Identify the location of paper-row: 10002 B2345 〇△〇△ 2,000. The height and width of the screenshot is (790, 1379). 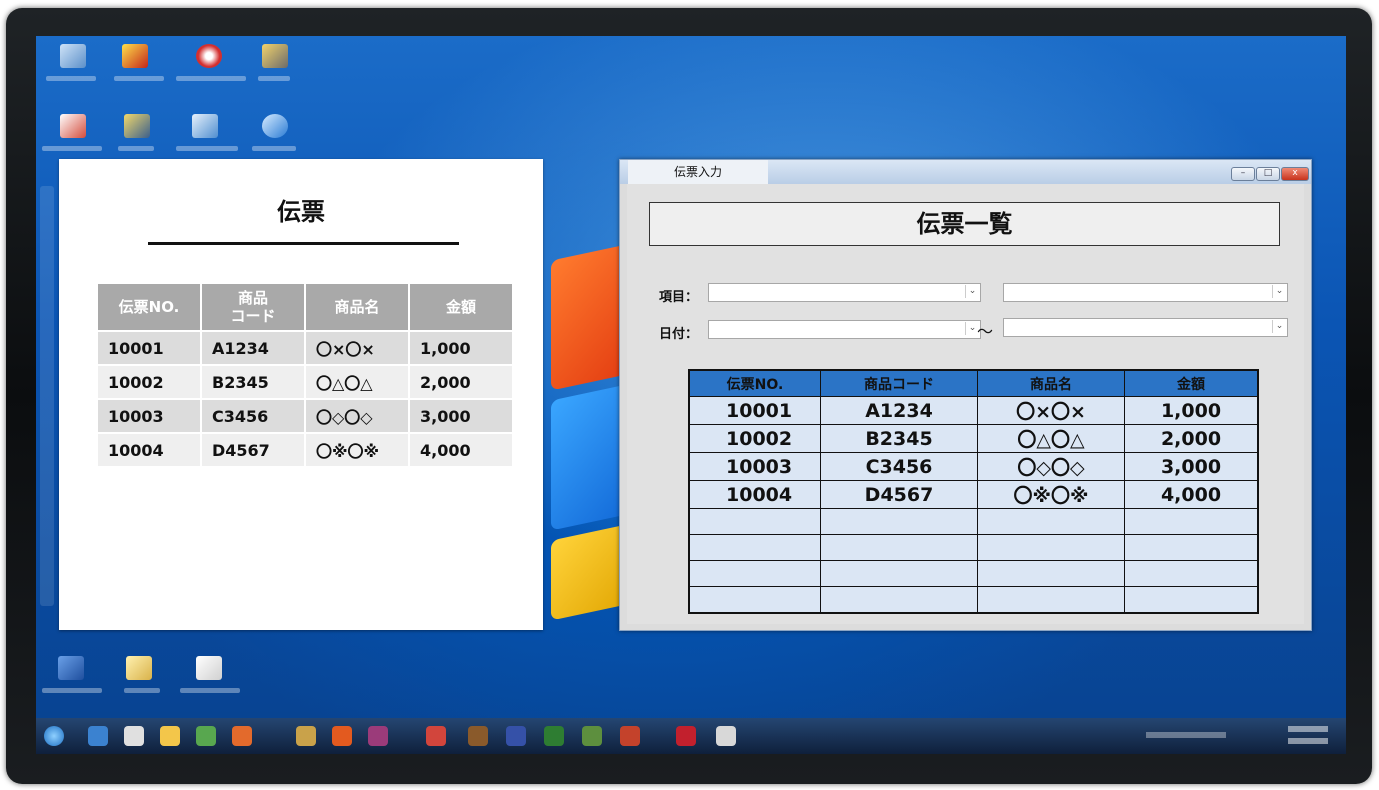
(306, 381).